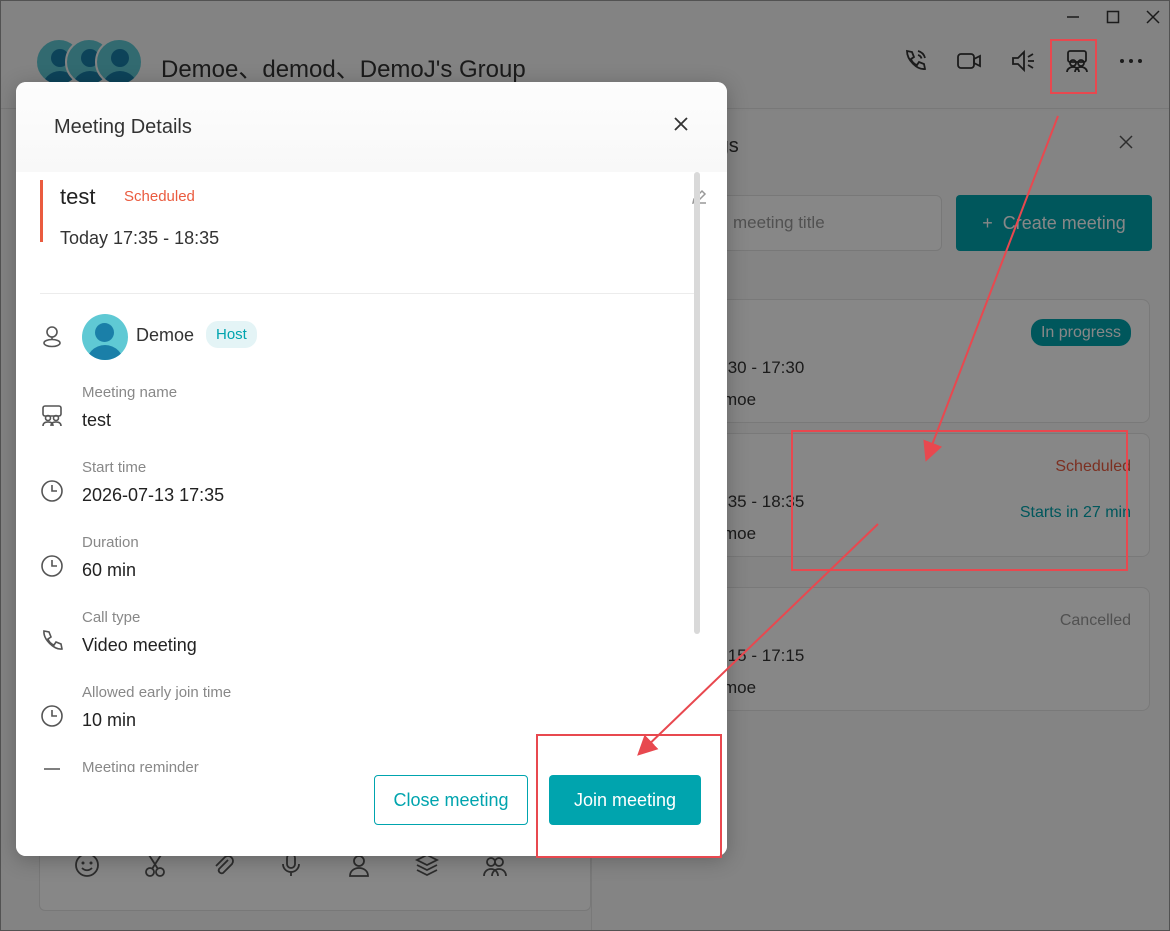  Describe the element at coordinates (123, 127) in the screenshot. I see `dialog-title: Meeting Details` at that location.